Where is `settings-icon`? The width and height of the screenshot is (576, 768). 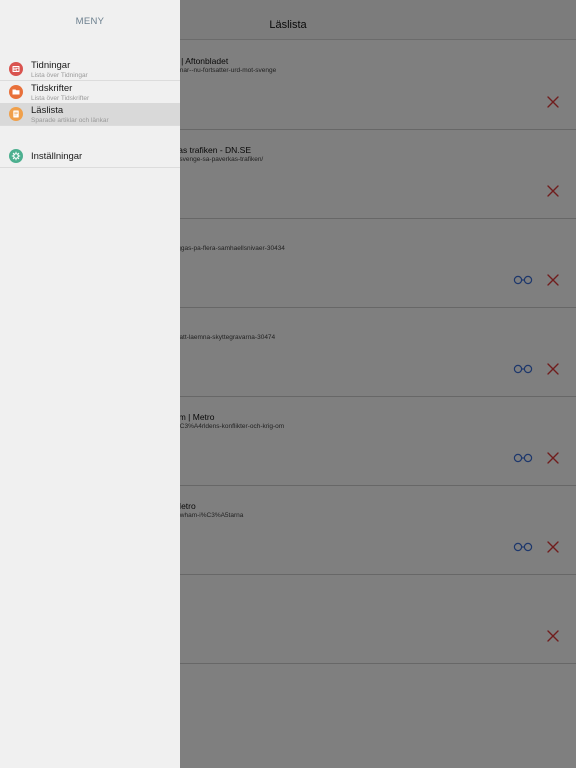
settings-icon is located at coordinates (16, 156).